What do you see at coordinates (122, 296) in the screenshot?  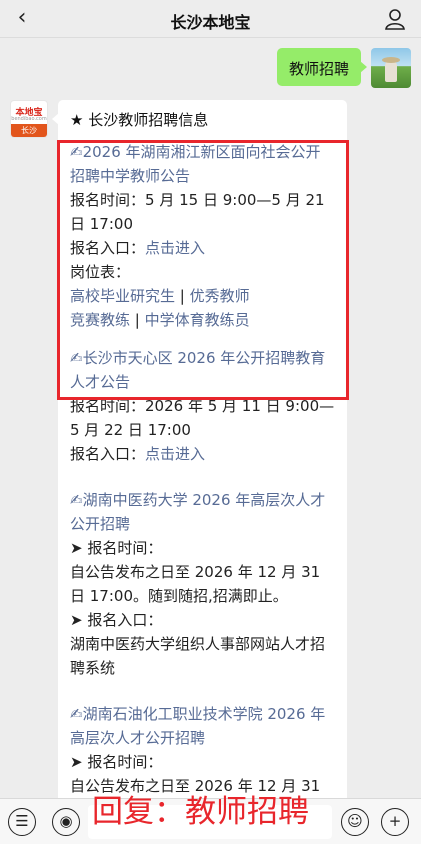 I see `position-link: 高校毕业研究生` at bounding box center [122, 296].